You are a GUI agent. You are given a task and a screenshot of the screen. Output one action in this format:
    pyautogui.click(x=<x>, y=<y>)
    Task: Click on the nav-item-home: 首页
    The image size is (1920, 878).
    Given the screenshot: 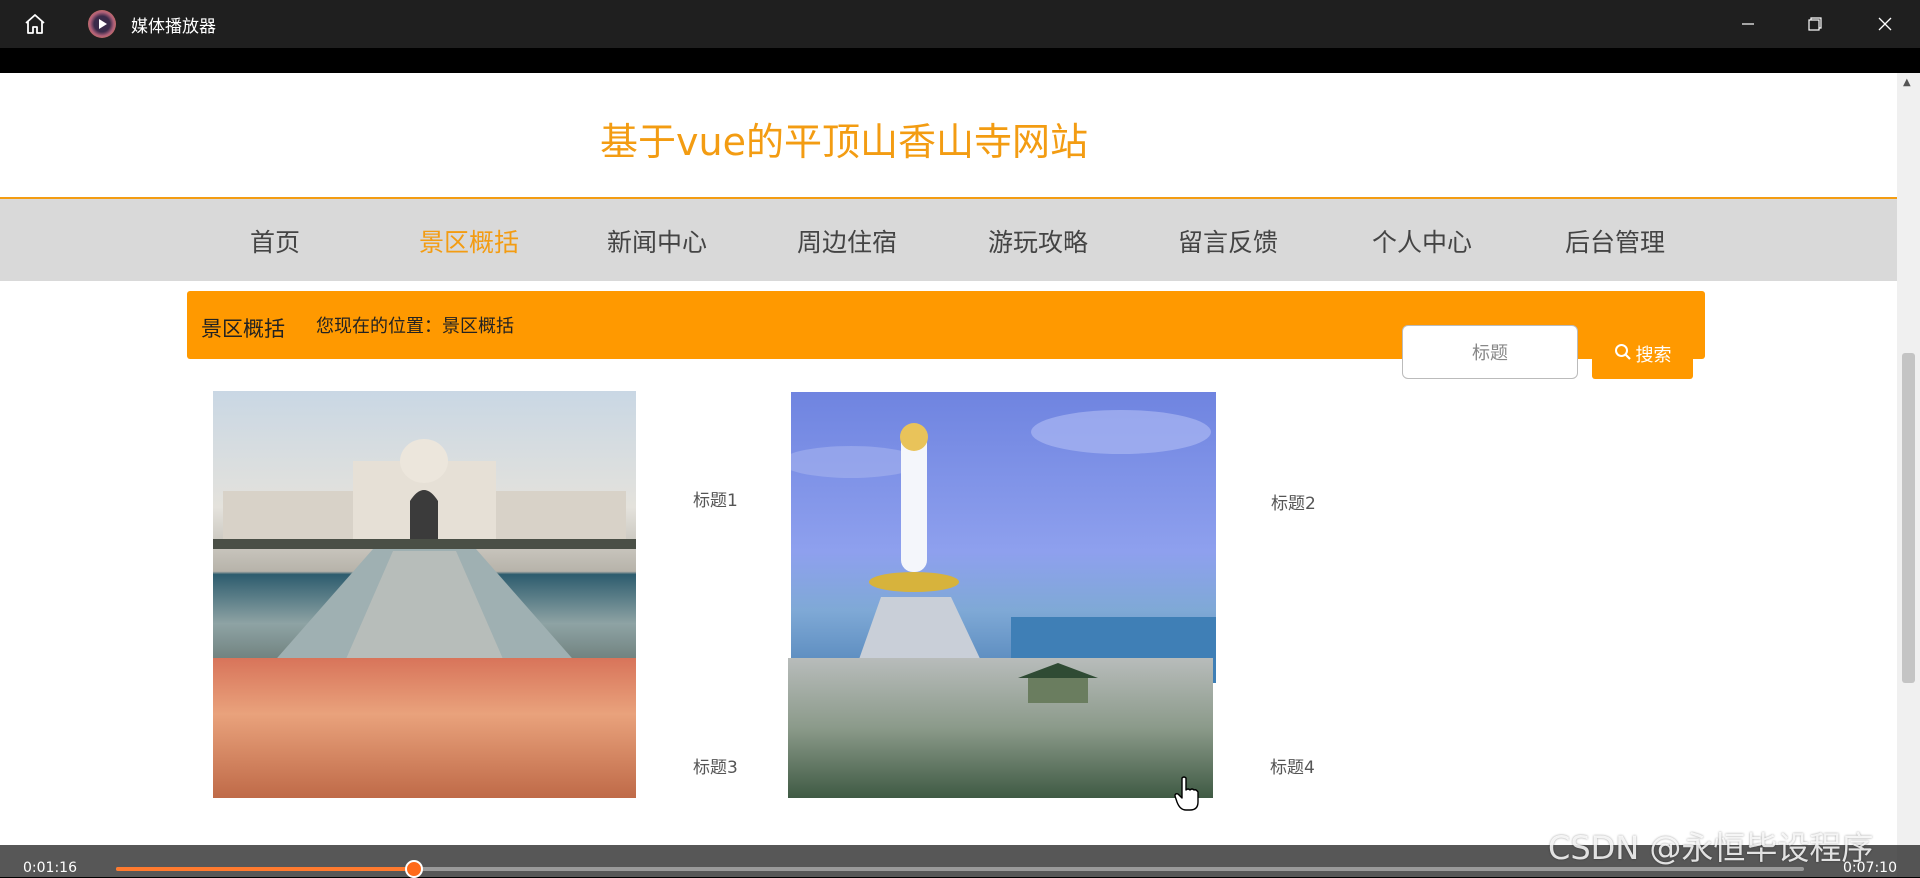 What is the action you would take?
    pyautogui.click(x=275, y=241)
    